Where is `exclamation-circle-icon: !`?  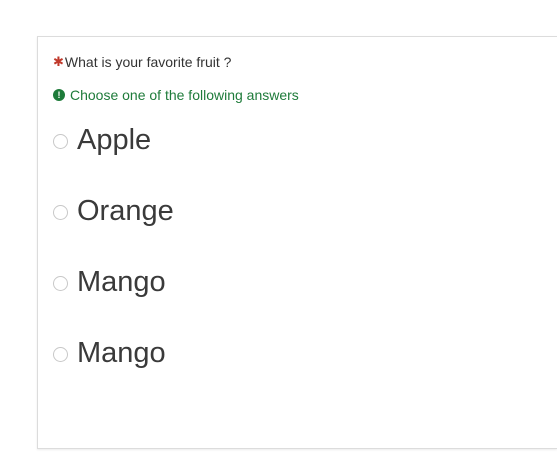 exclamation-circle-icon: ! is located at coordinates (59, 95).